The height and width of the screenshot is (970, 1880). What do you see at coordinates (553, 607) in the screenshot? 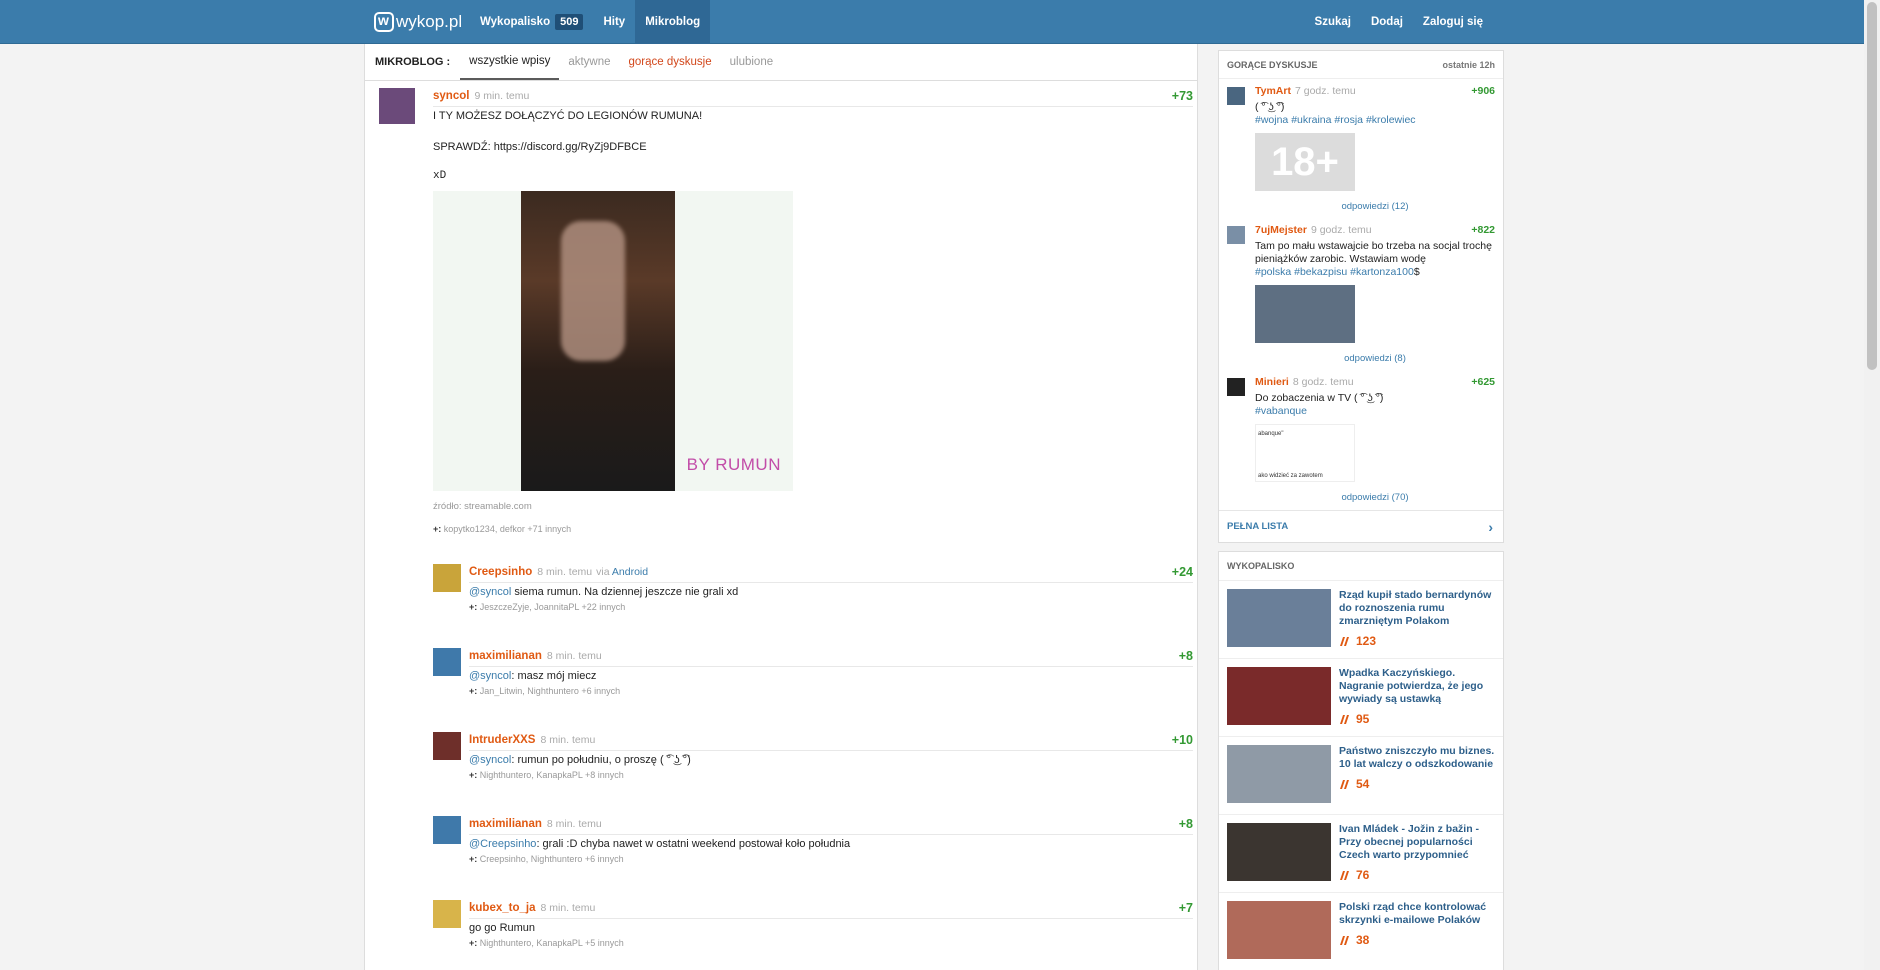
I see `voters-list: JeszczeZyje, JoannitaPL +22 innych` at bounding box center [553, 607].